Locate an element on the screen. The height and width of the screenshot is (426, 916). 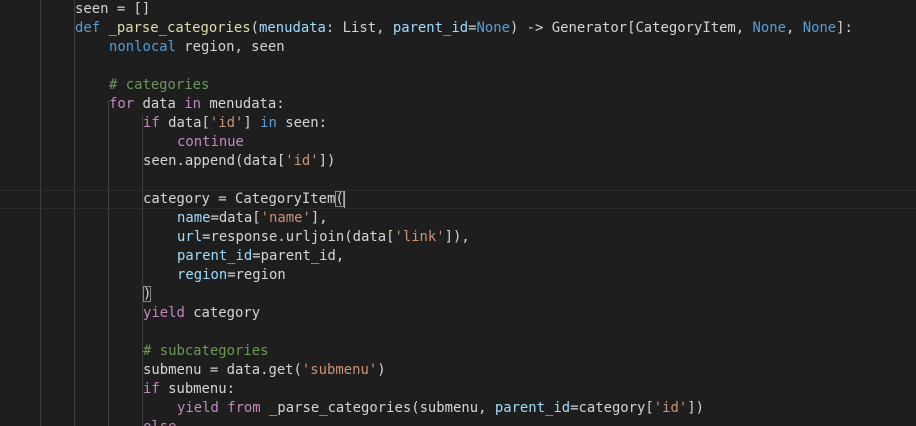
token: = is located at coordinates (472, 28).